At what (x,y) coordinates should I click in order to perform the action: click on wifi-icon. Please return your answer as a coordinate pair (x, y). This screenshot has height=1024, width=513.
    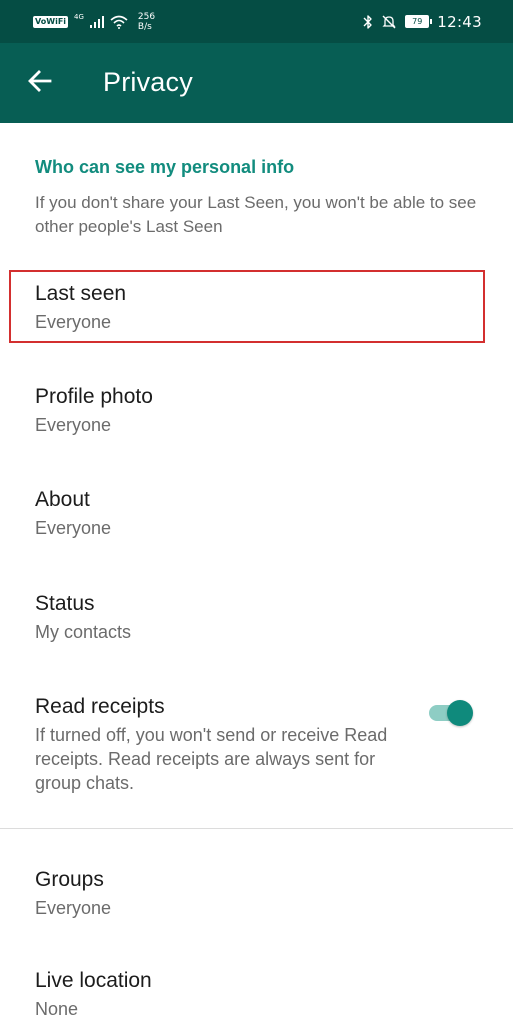
    Looking at the image, I should click on (119, 22).